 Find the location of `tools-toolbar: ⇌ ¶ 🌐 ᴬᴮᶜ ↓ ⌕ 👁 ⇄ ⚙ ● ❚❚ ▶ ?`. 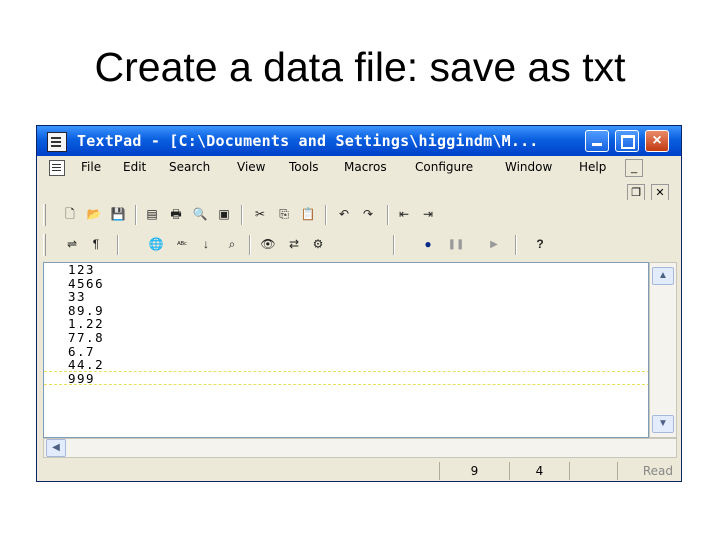

tools-toolbar: ⇌ ¶ 🌐 ᴬᴮᶜ ↓ ⌕ 👁 ⇄ ⚙ ● ❚❚ ▶ ? is located at coordinates (359, 245).